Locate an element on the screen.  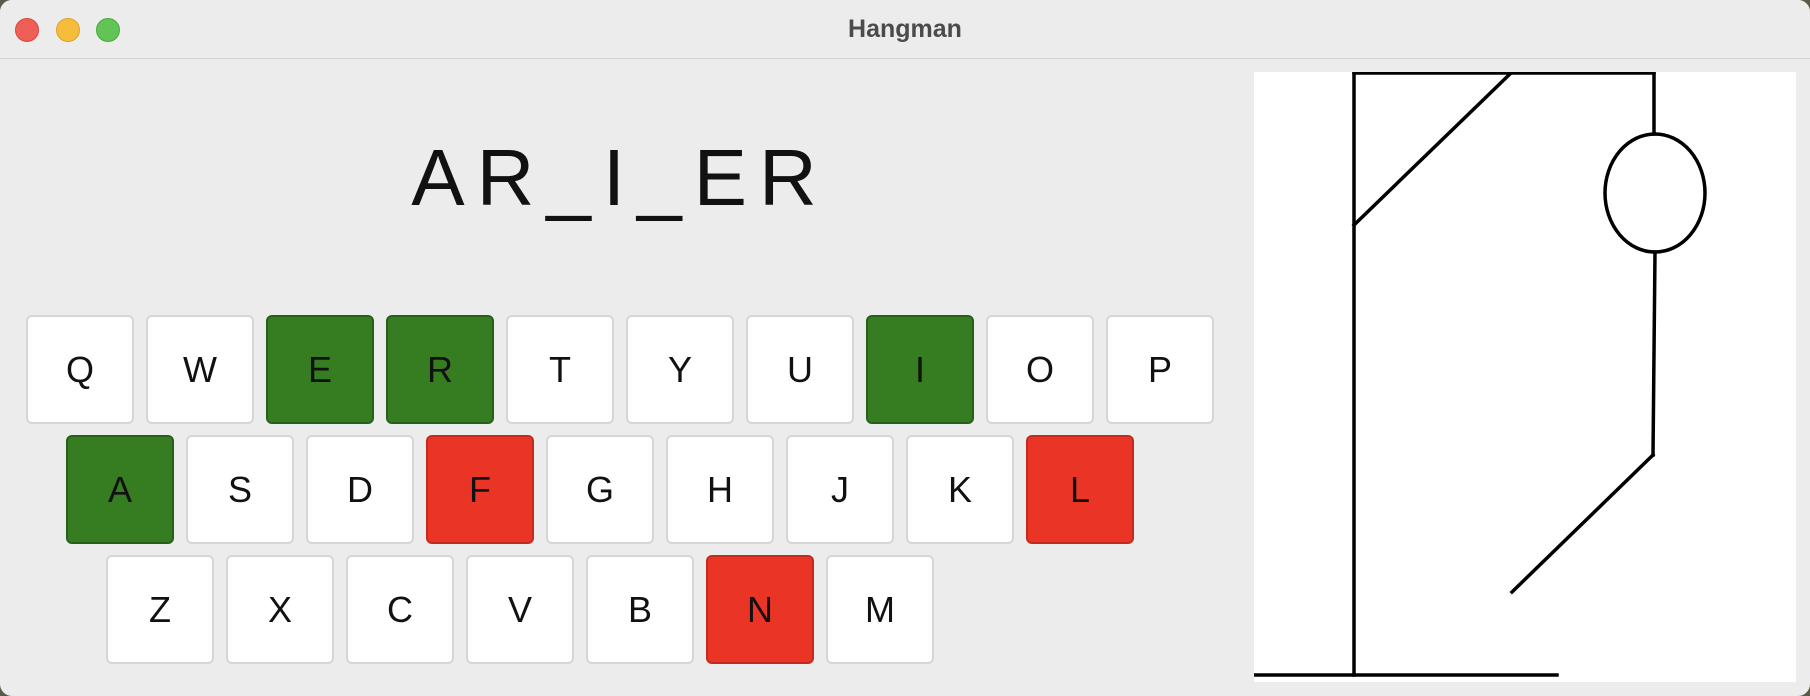
window-title: Hangman is located at coordinates (905, 29).